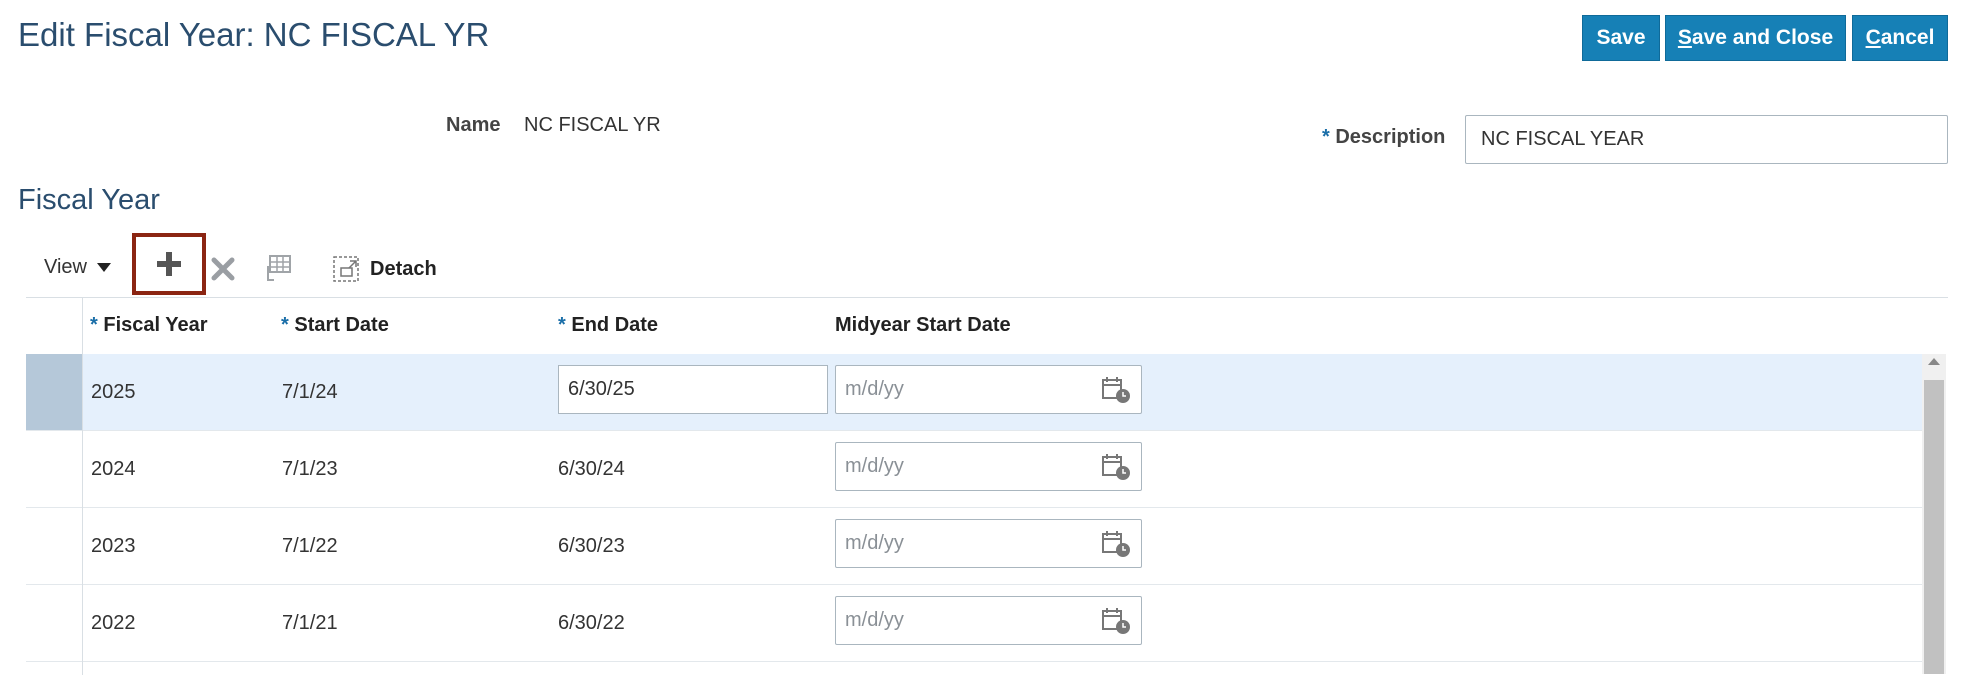  I want to click on detach-label: Detach, so click(403, 268).